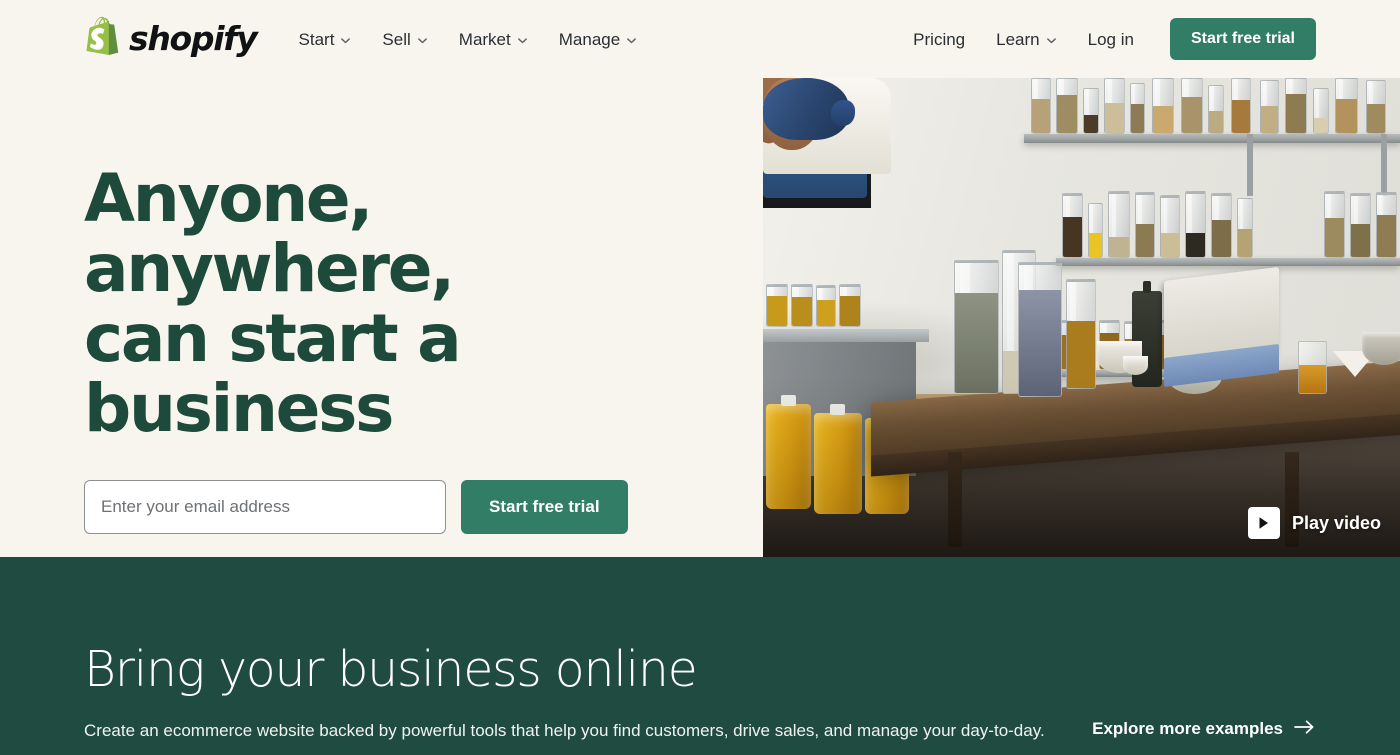 The height and width of the screenshot is (755, 1400). I want to click on nav-item-manage: Manage, so click(598, 39).